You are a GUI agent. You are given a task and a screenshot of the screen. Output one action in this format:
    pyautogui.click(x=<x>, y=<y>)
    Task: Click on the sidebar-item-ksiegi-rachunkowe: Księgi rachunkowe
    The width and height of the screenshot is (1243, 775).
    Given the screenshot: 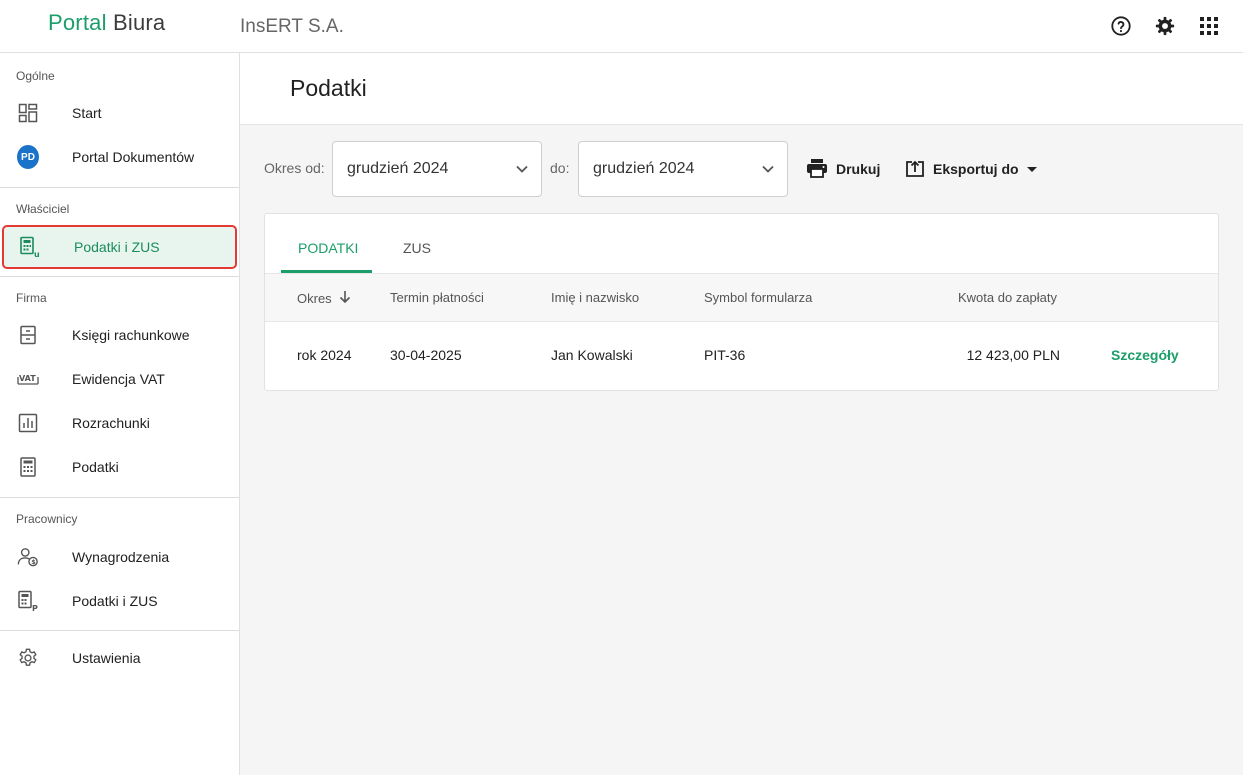 What is the action you would take?
    pyautogui.click(x=119, y=335)
    